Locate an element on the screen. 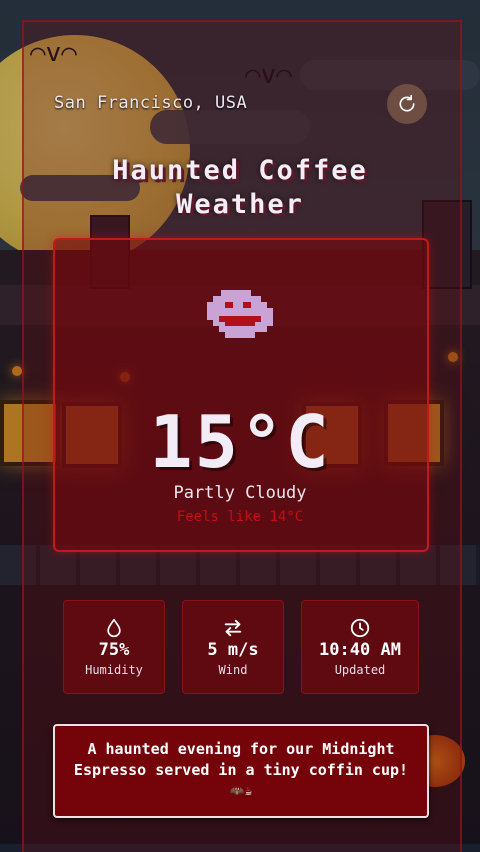 This screenshot has width=480, height=852. temperature-value: 15°C is located at coordinates (240, 442).